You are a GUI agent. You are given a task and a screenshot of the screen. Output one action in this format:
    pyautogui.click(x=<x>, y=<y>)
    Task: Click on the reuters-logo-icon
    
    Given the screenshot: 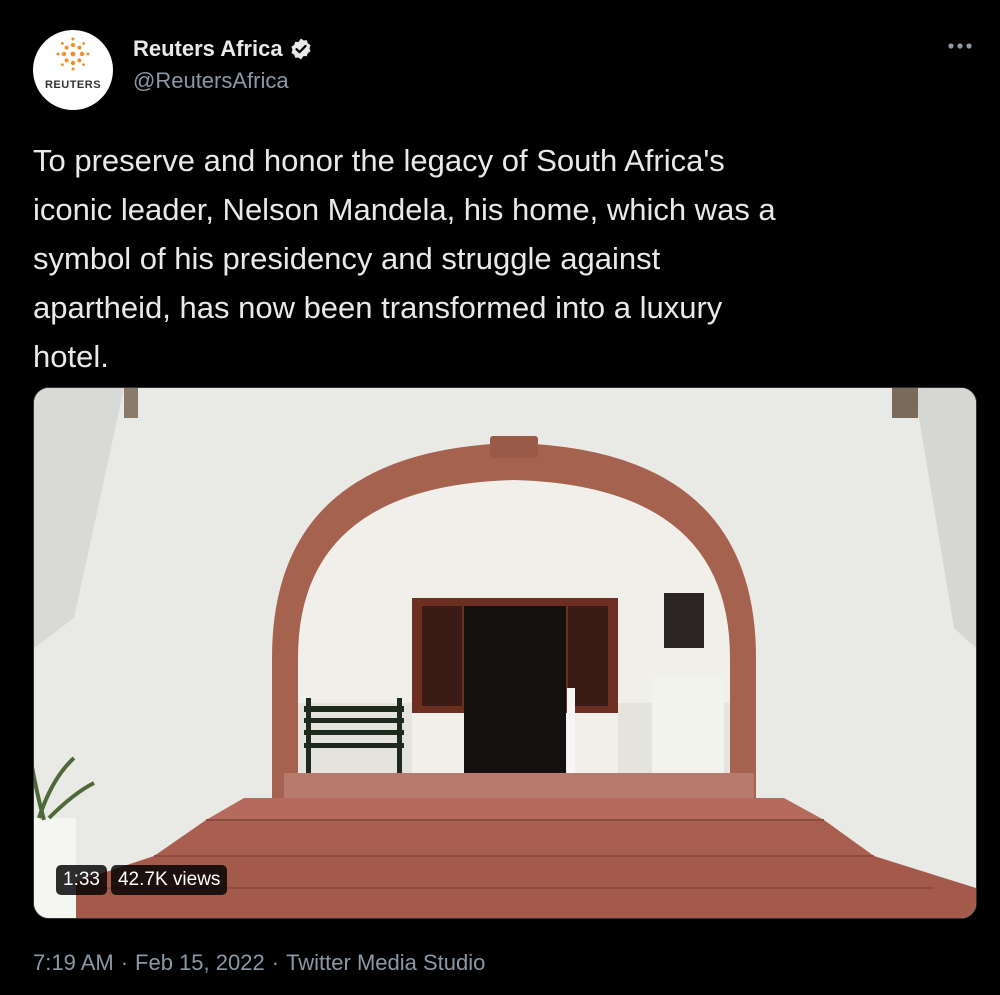 What is the action you would take?
    pyautogui.click(x=73, y=54)
    